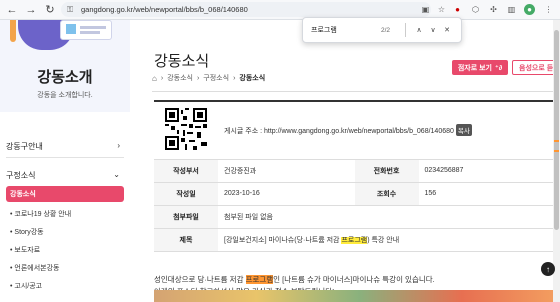 Image resolution: width=560 pixels, height=302 pixels. Describe the element at coordinates (283, 240) in the screenshot. I see `subject-text: [강일보건지소] 마이나슈(당·나트륨 저감` at that location.